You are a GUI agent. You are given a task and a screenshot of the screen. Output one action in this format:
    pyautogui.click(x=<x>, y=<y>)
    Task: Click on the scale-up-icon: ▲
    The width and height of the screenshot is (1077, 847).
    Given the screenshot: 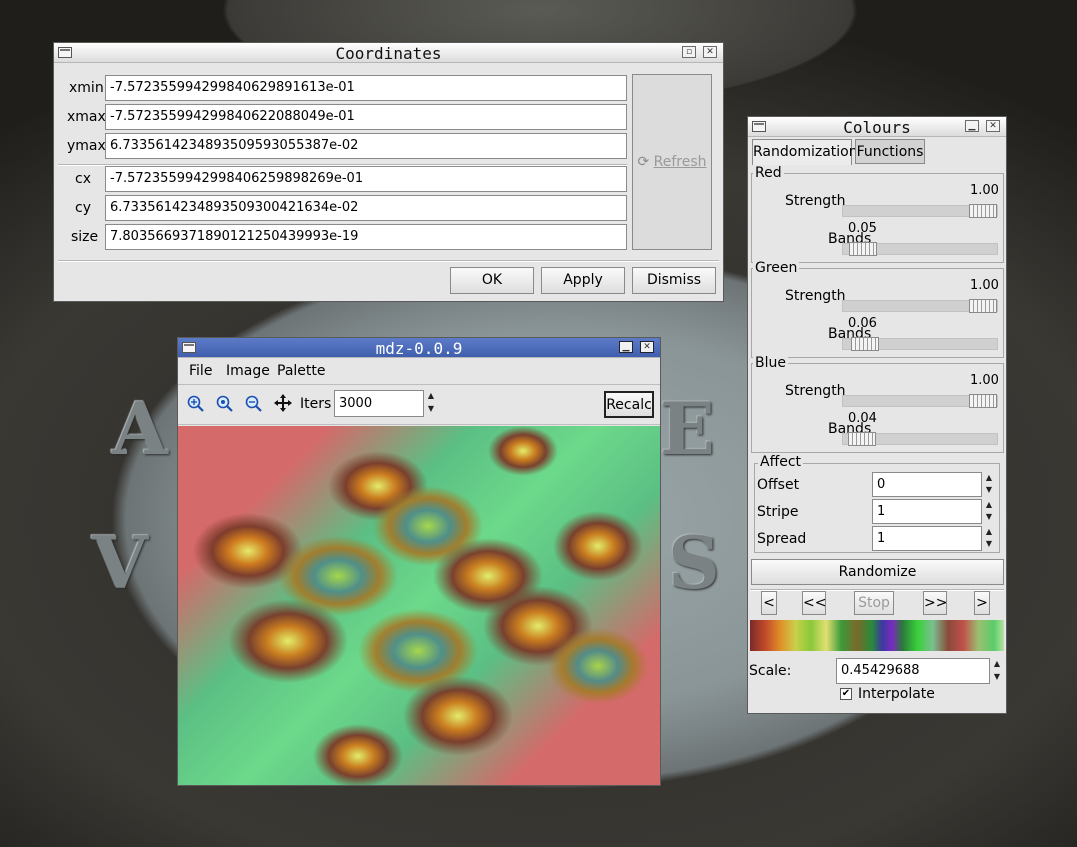 What is the action you would take?
    pyautogui.click(x=997, y=663)
    